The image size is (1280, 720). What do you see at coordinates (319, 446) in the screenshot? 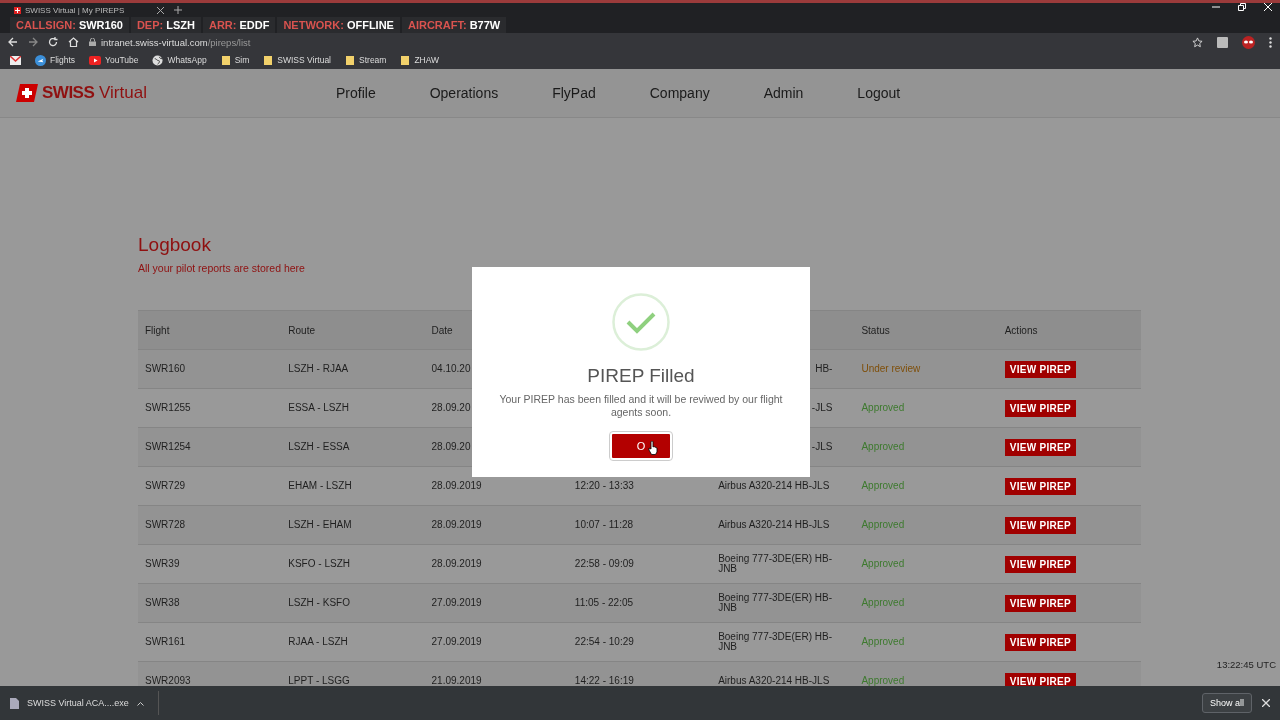
I see `table-cell: LSZH - ESSA` at bounding box center [319, 446].